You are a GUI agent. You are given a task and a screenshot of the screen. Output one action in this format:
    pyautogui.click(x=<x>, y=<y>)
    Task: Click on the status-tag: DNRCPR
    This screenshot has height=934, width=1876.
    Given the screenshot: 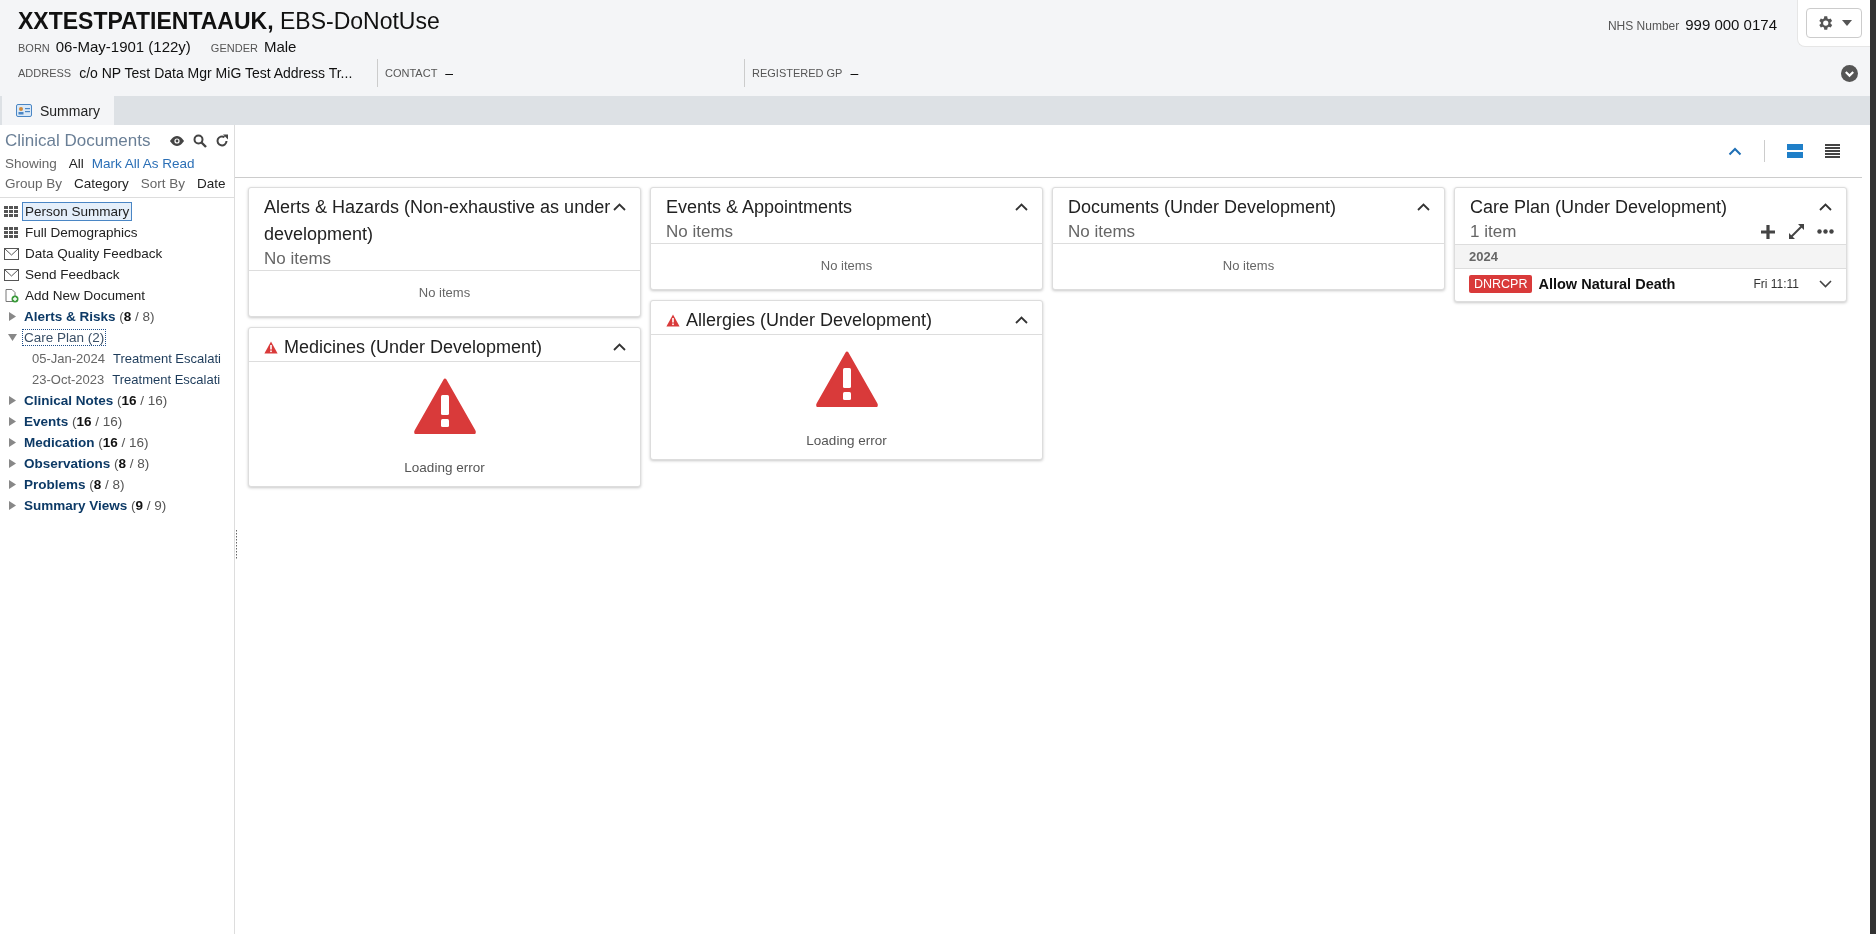 What is the action you would take?
    pyautogui.click(x=1501, y=284)
    